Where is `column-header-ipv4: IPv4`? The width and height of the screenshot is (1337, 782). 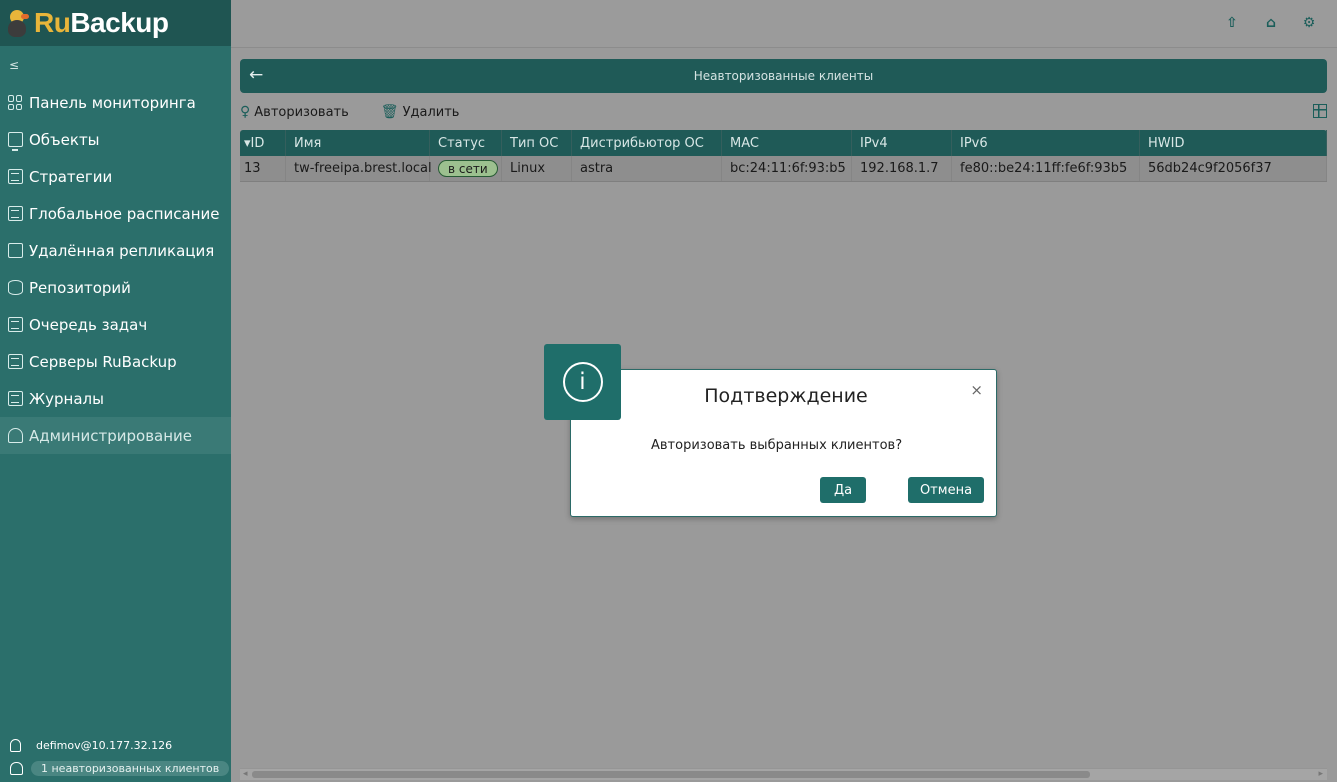
column-header-ipv4: IPv4 is located at coordinates (902, 143).